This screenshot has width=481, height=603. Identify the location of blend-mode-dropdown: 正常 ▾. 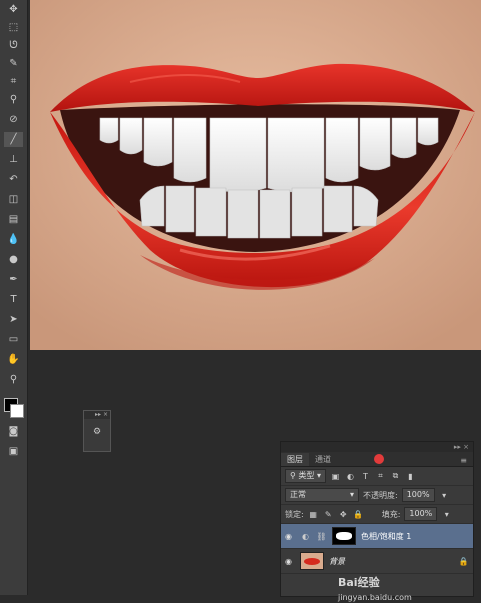
(322, 495).